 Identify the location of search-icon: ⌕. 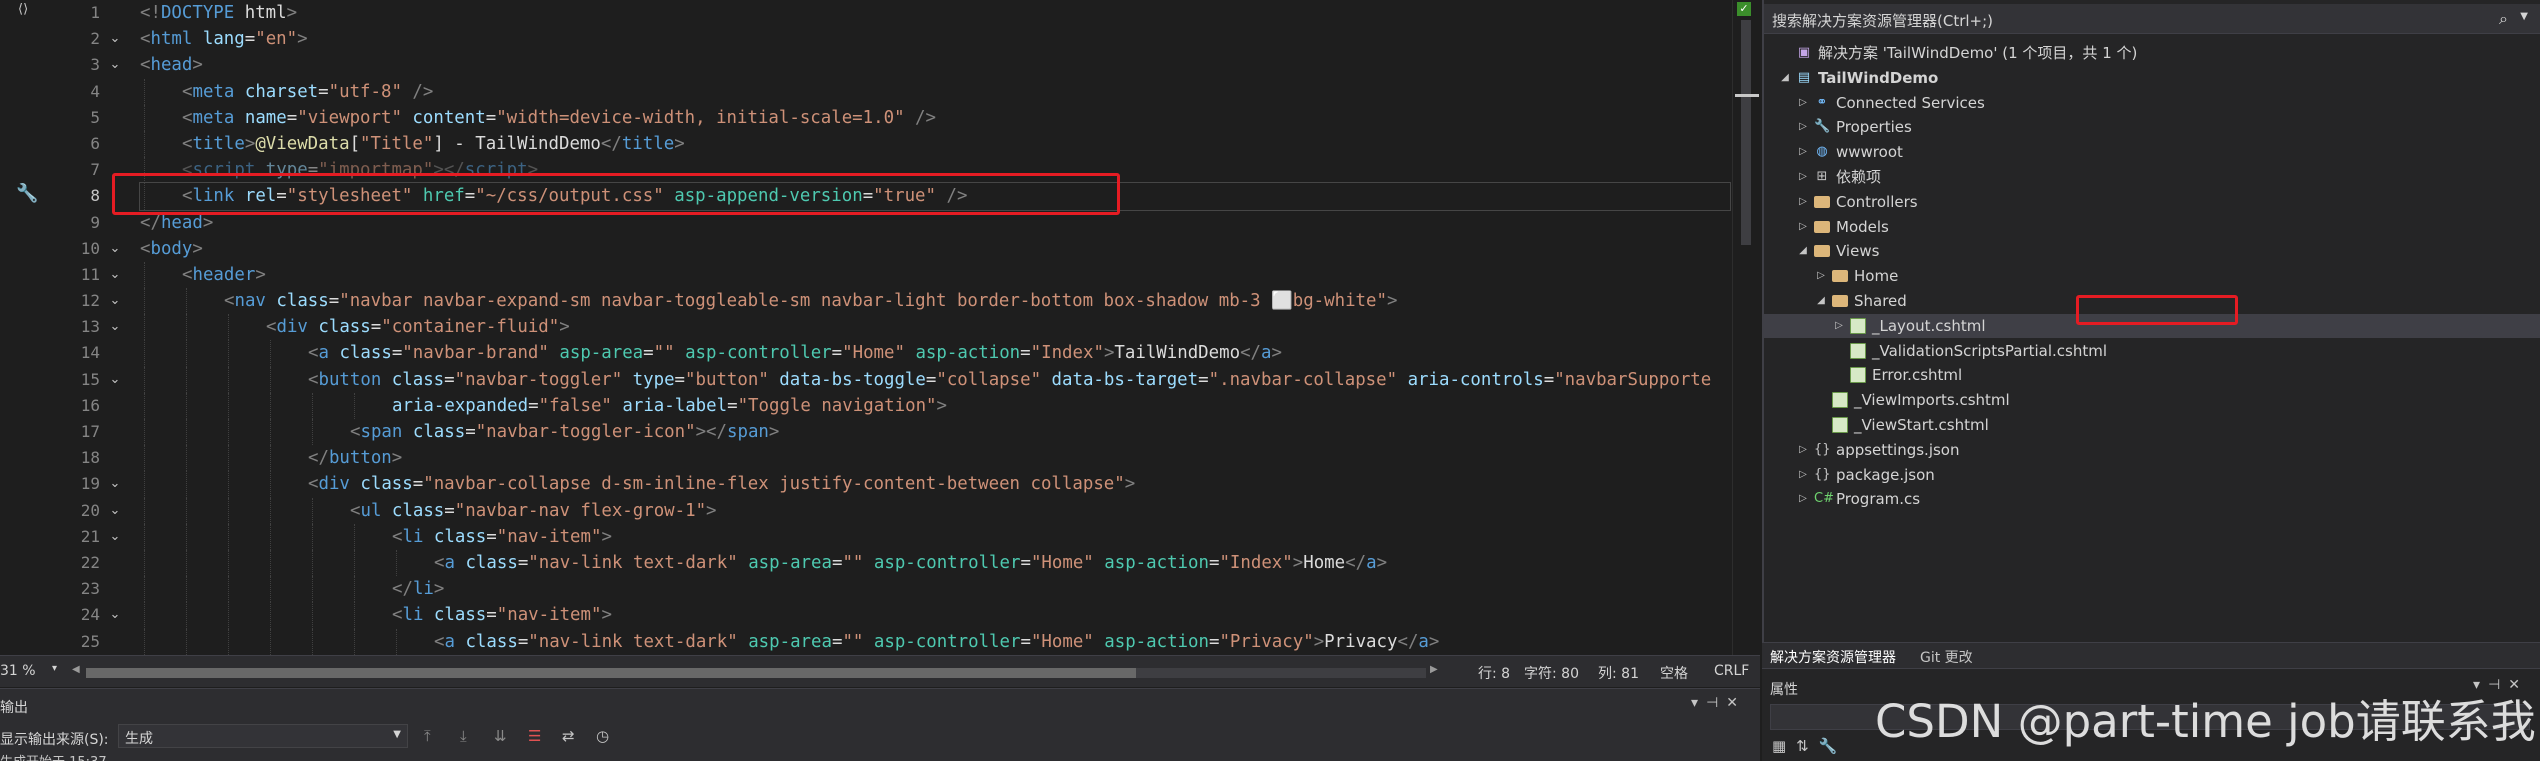
(2503, 19).